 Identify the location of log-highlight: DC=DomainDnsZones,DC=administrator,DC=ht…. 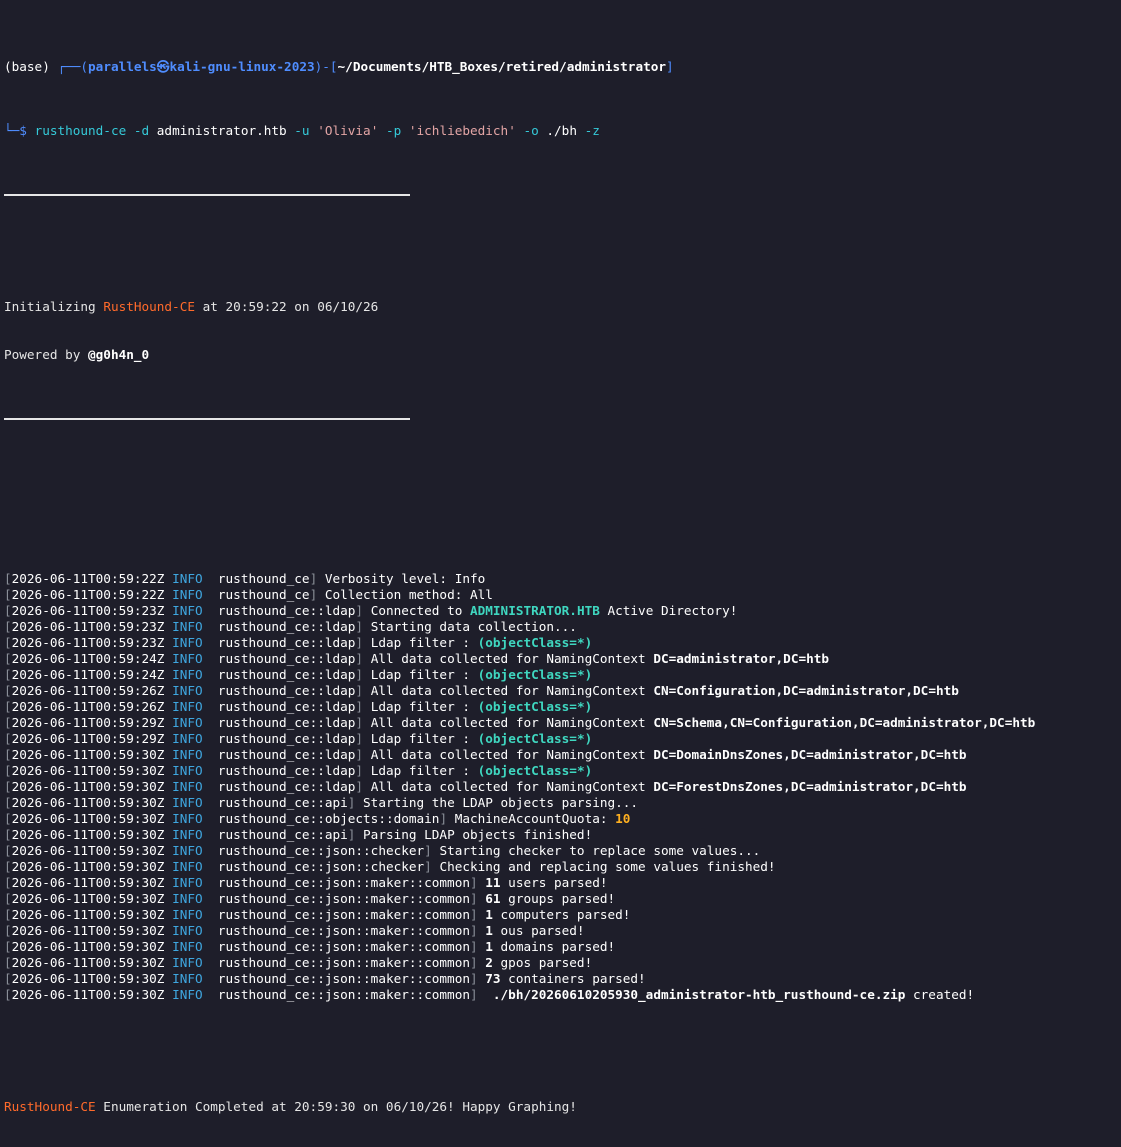
(810, 754).